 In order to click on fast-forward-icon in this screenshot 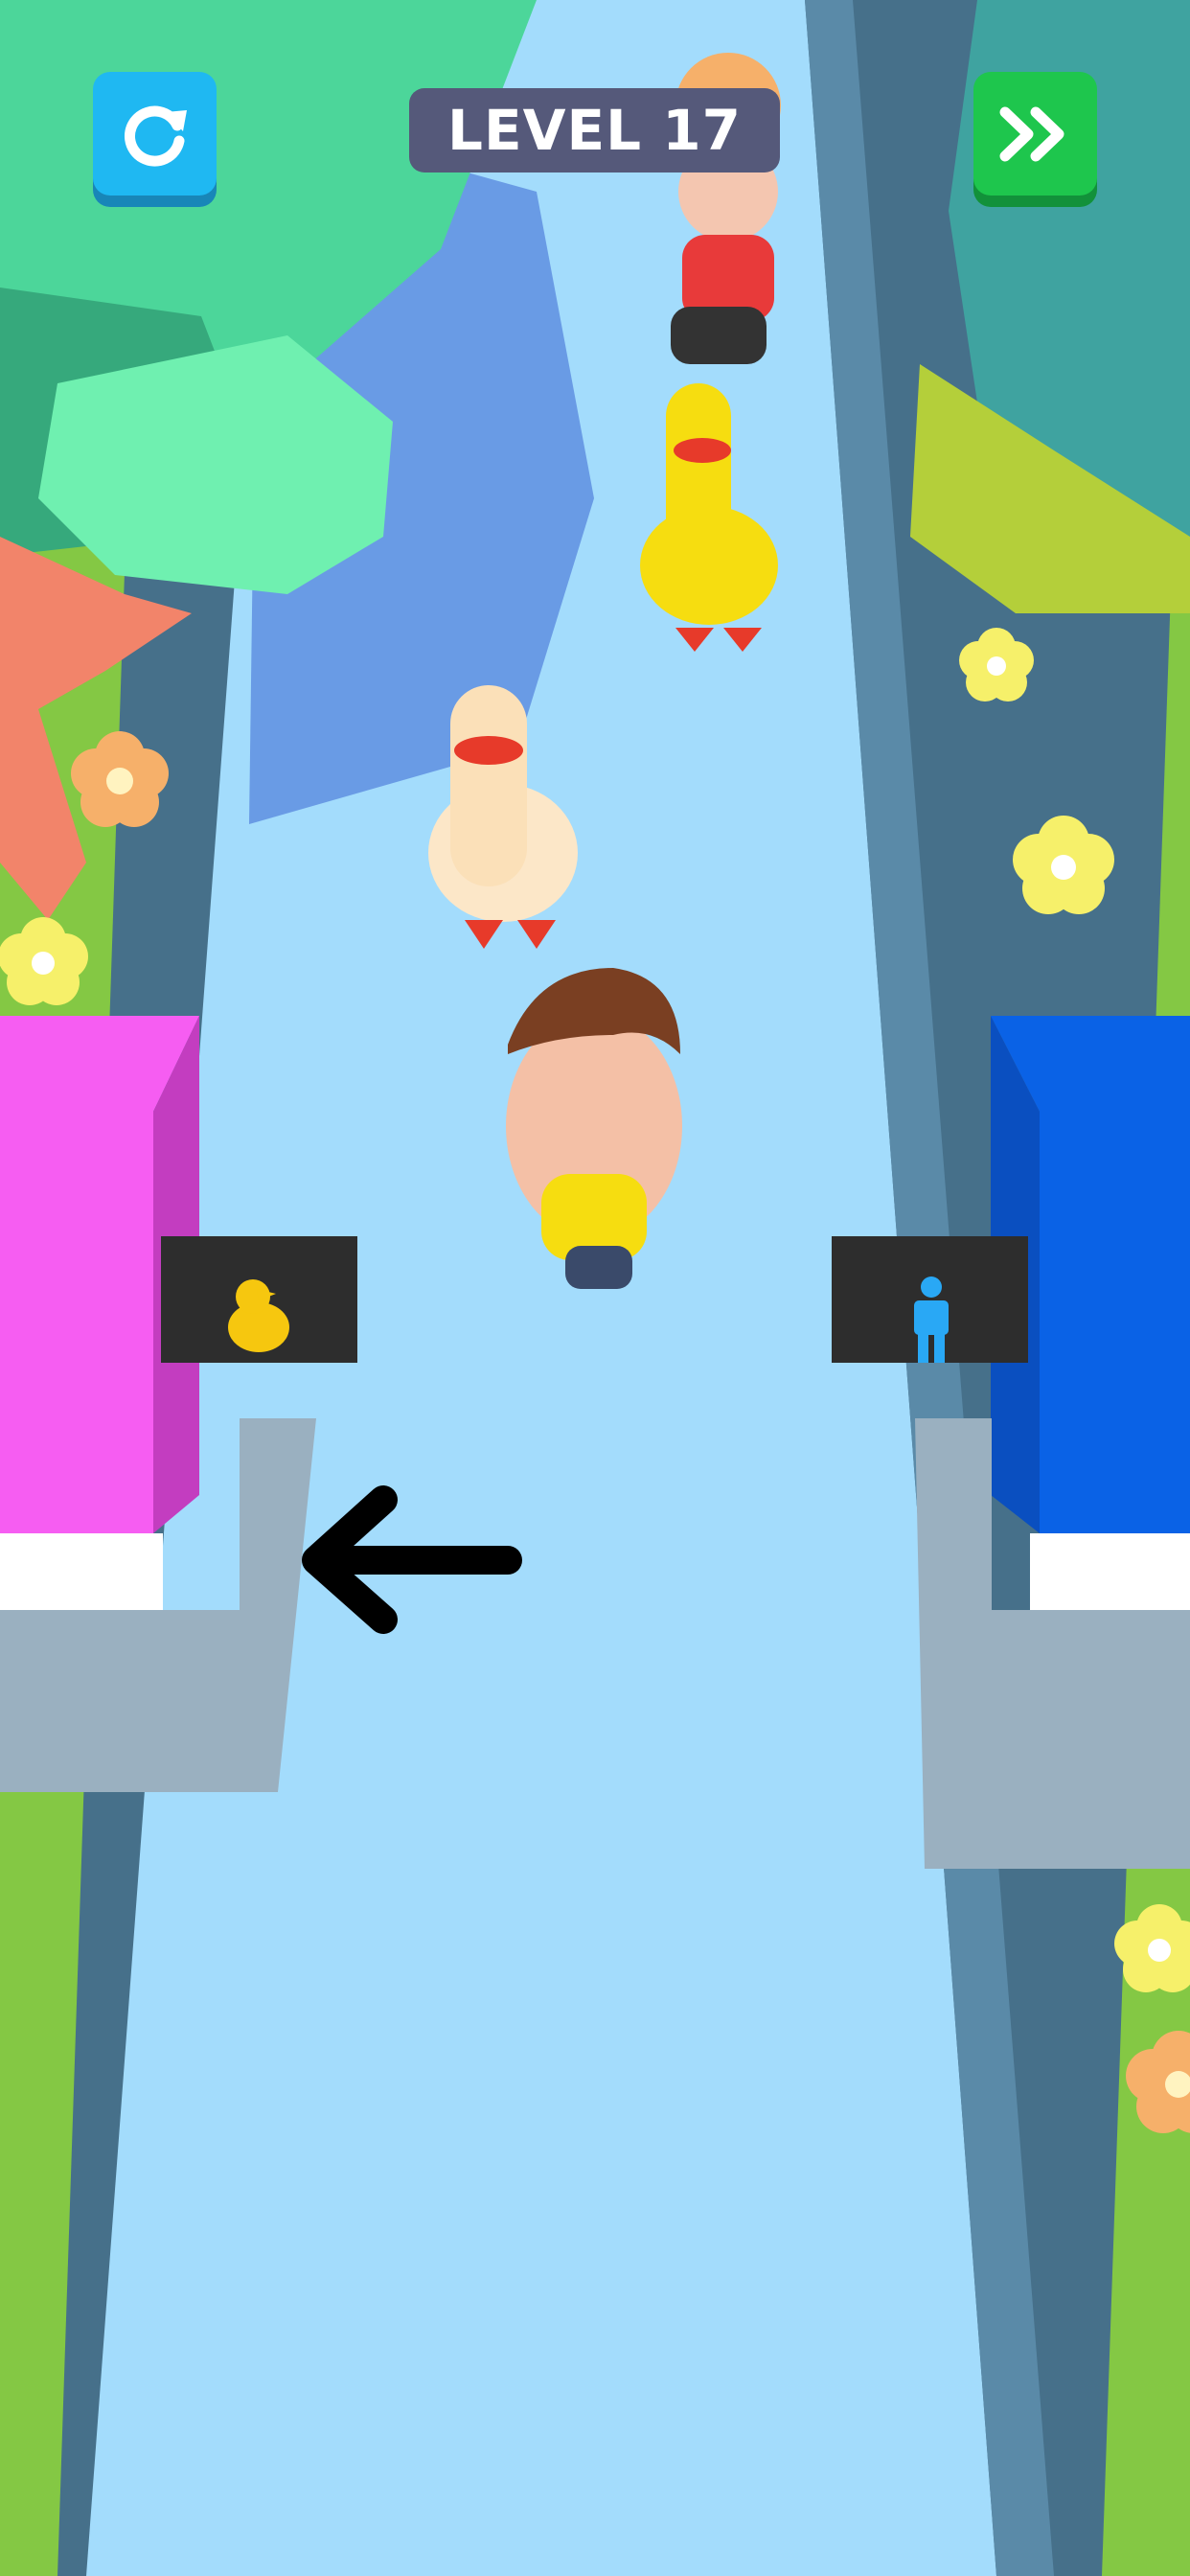, I will do `click(1032, 133)`.